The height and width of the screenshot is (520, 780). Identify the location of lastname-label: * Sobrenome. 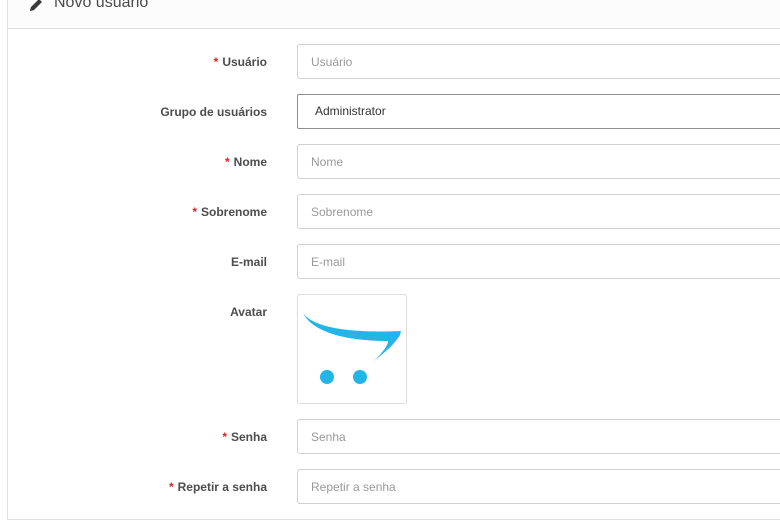
(229, 212).